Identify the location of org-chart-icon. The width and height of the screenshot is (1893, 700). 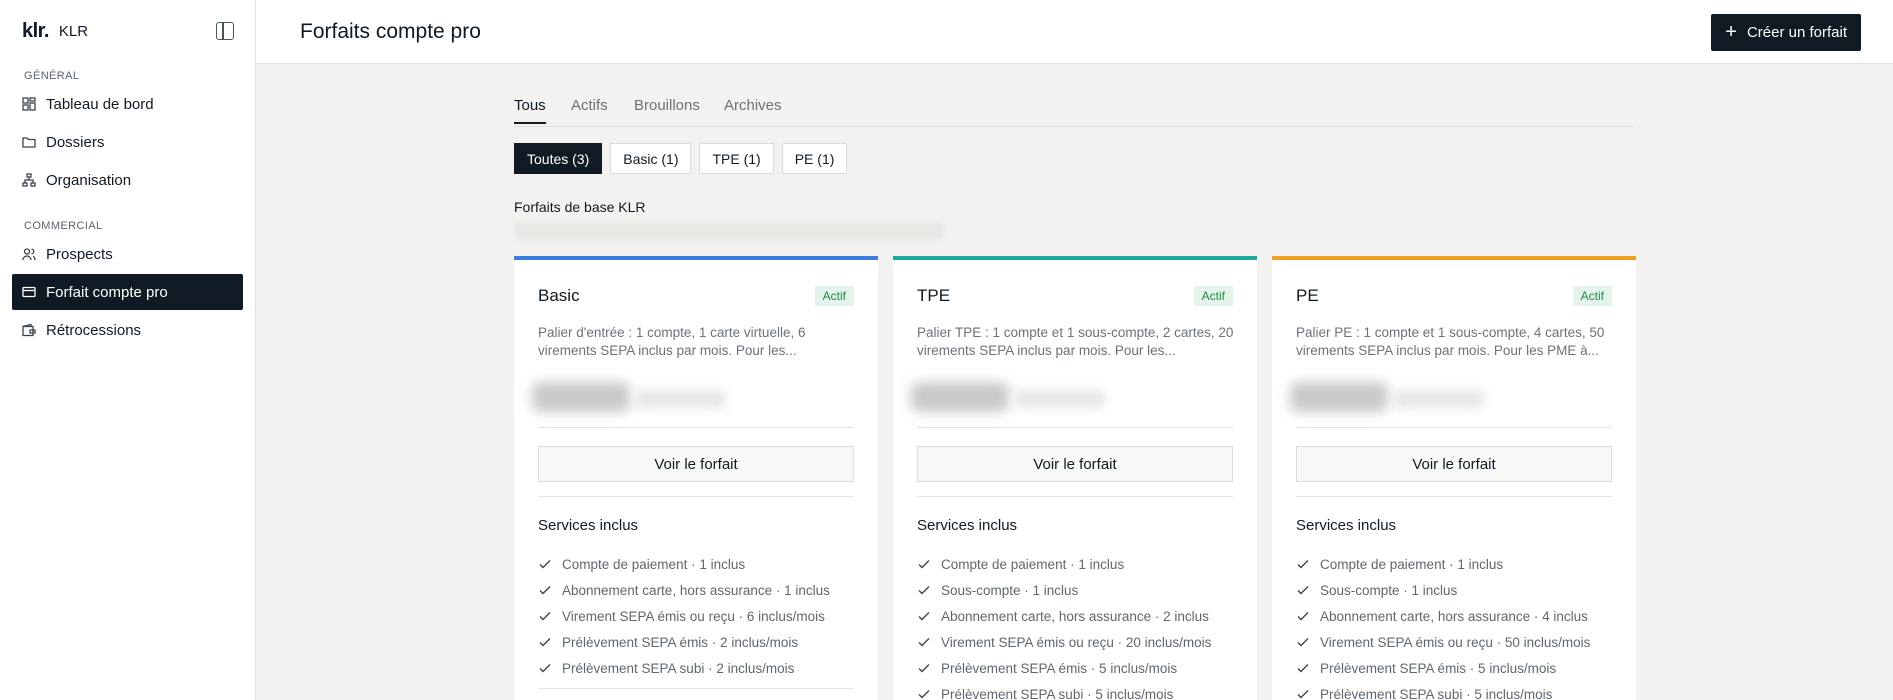
(29, 180).